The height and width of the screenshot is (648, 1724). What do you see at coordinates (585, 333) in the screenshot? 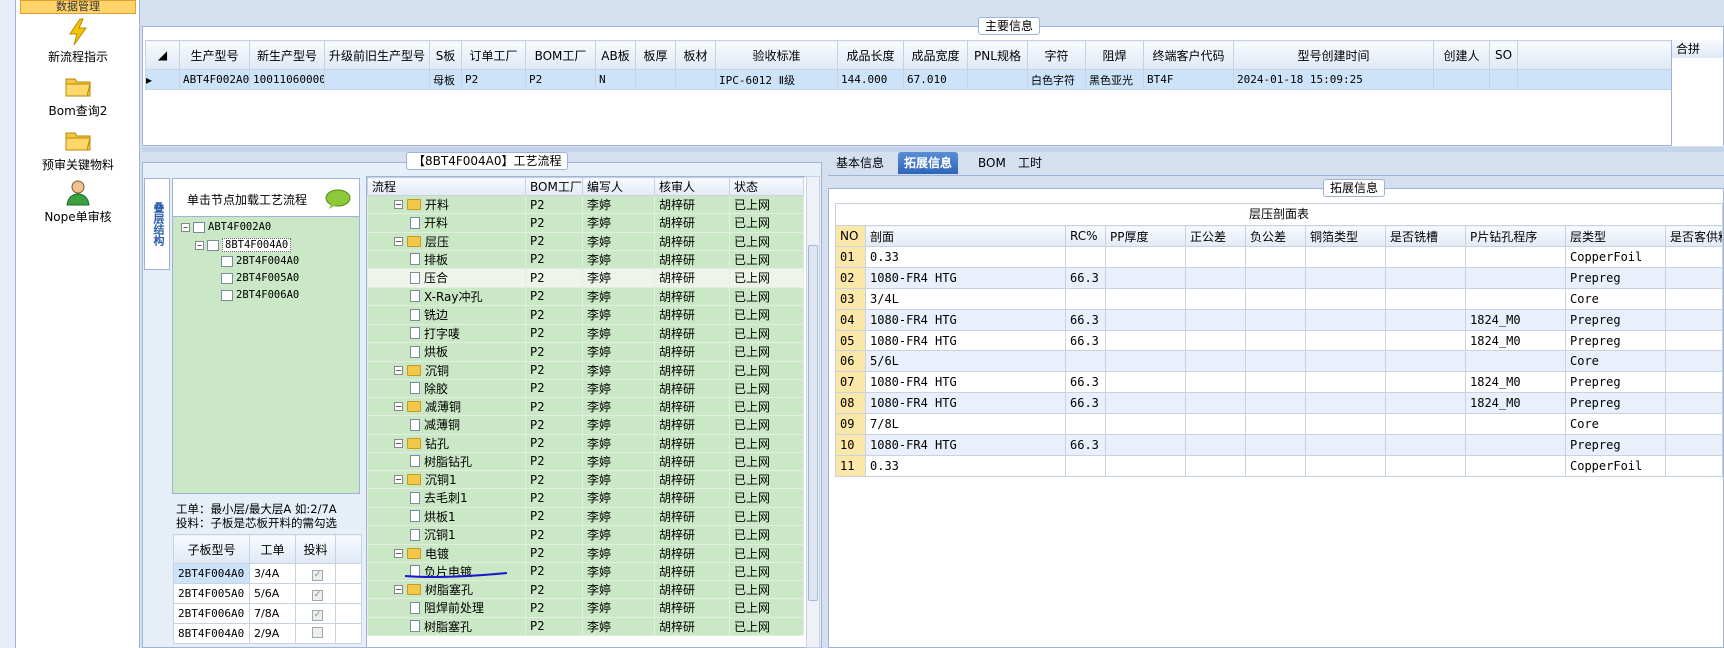
I see `flow-row: 打字唛 P2 李婷 胡梓研 已上网` at bounding box center [585, 333].